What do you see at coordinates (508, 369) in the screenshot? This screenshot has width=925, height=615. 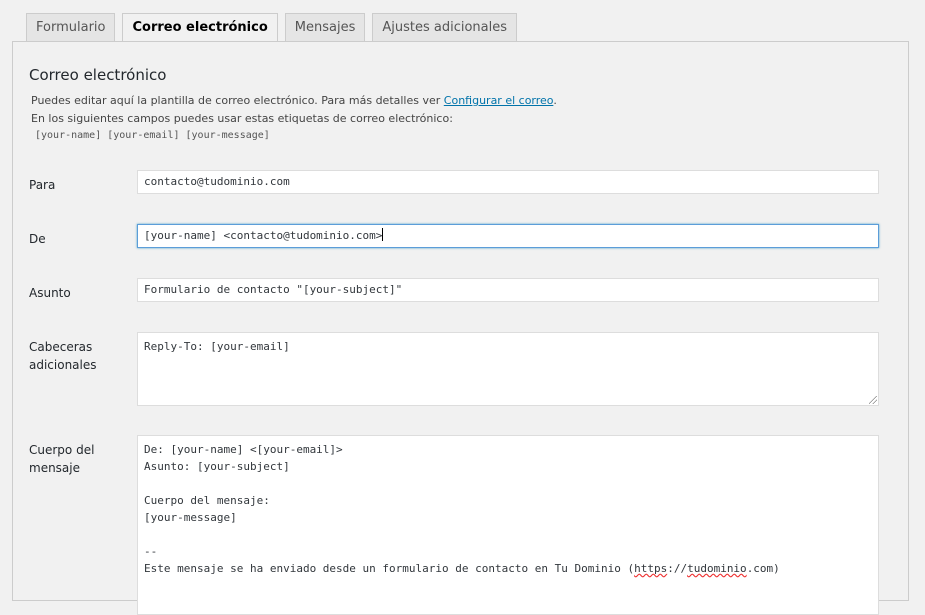 I see `headers-textarea: Reply-To: [your-email]` at bounding box center [508, 369].